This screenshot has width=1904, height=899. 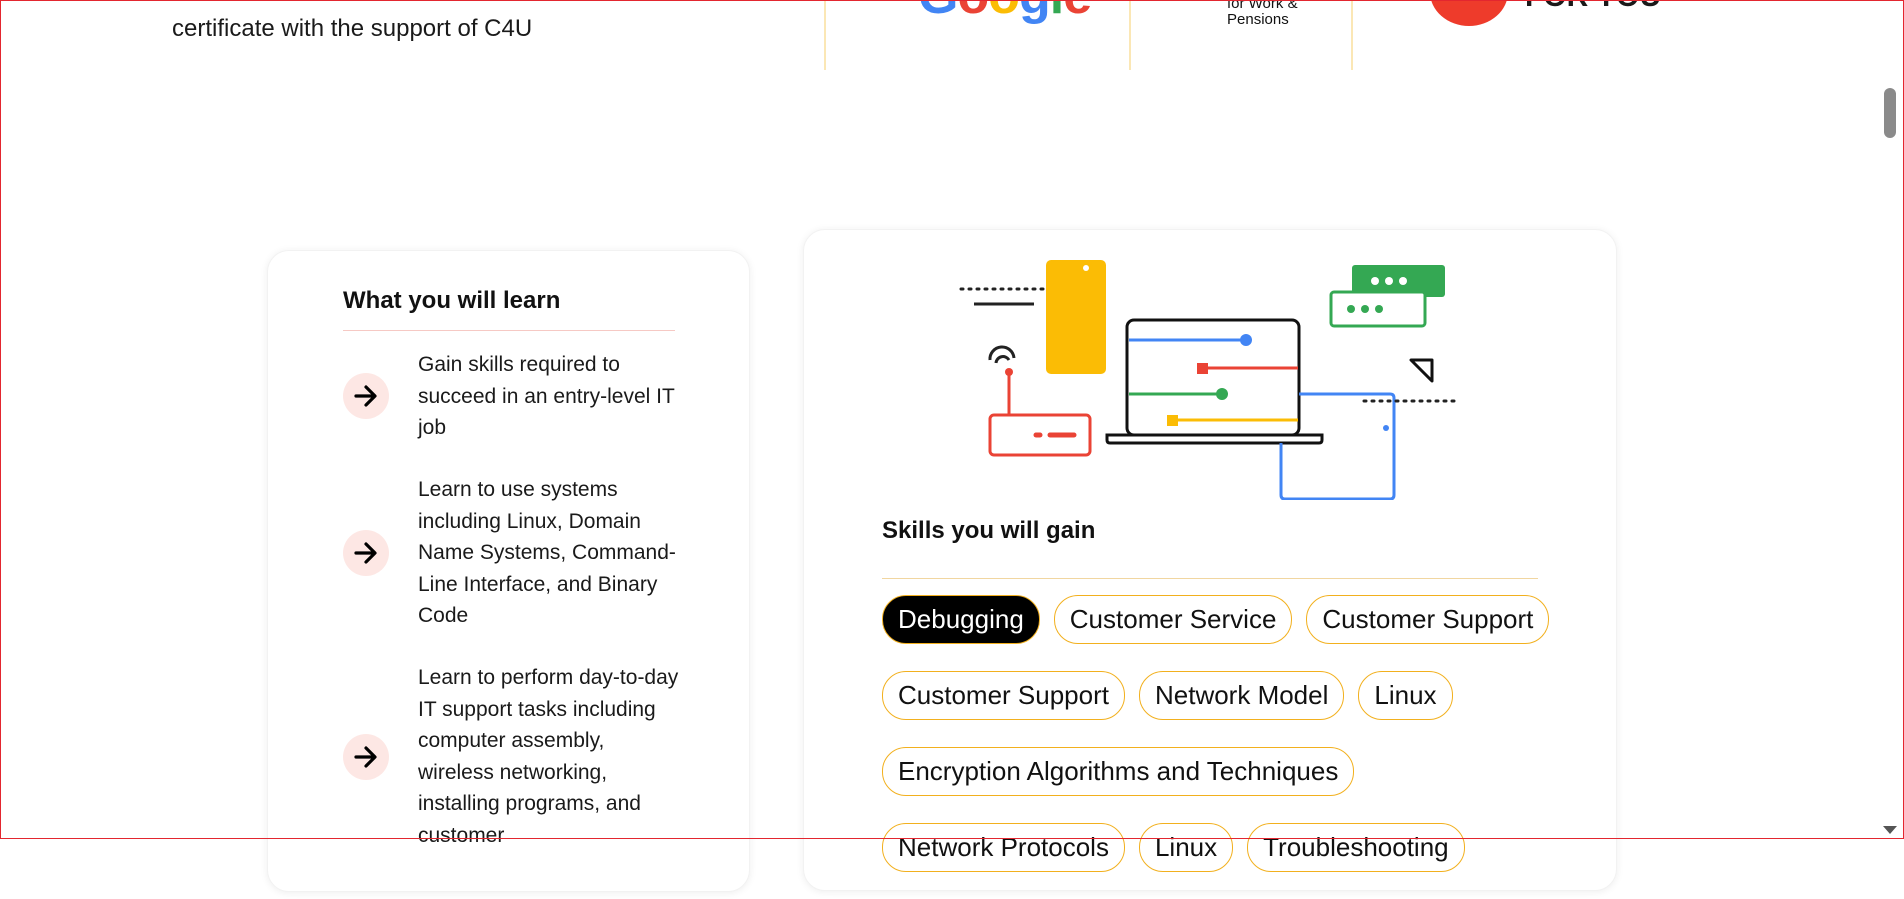 What do you see at coordinates (352, 28) in the screenshot?
I see `certificate-line: certificate with the support of C4U` at bounding box center [352, 28].